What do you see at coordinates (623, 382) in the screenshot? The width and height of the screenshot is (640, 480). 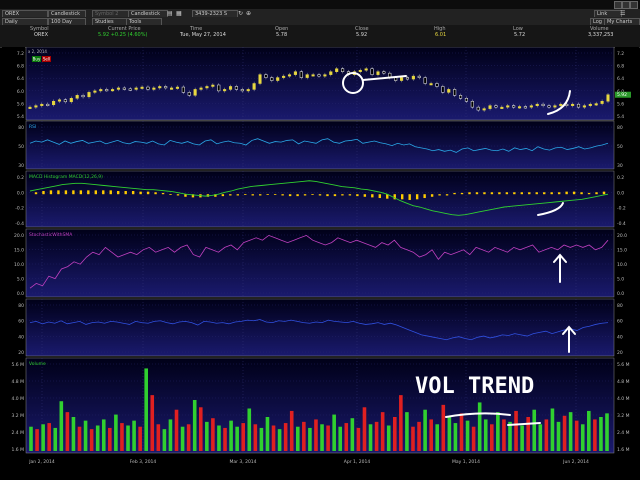 I see `y-tick-label-right: 4.8 M` at bounding box center [623, 382].